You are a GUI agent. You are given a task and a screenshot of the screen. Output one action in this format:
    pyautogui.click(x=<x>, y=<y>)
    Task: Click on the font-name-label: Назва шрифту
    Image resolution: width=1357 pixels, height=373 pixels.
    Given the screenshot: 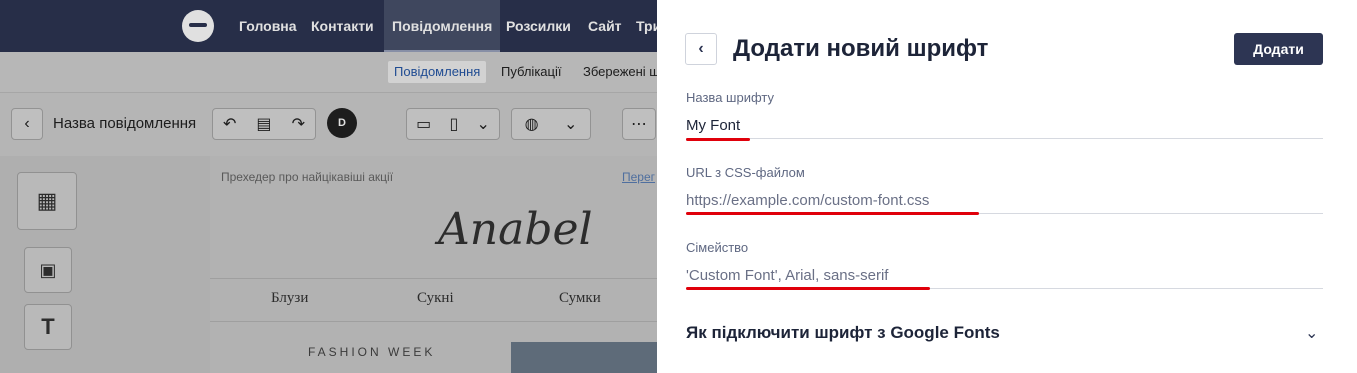 What is the action you would take?
    pyautogui.click(x=730, y=97)
    